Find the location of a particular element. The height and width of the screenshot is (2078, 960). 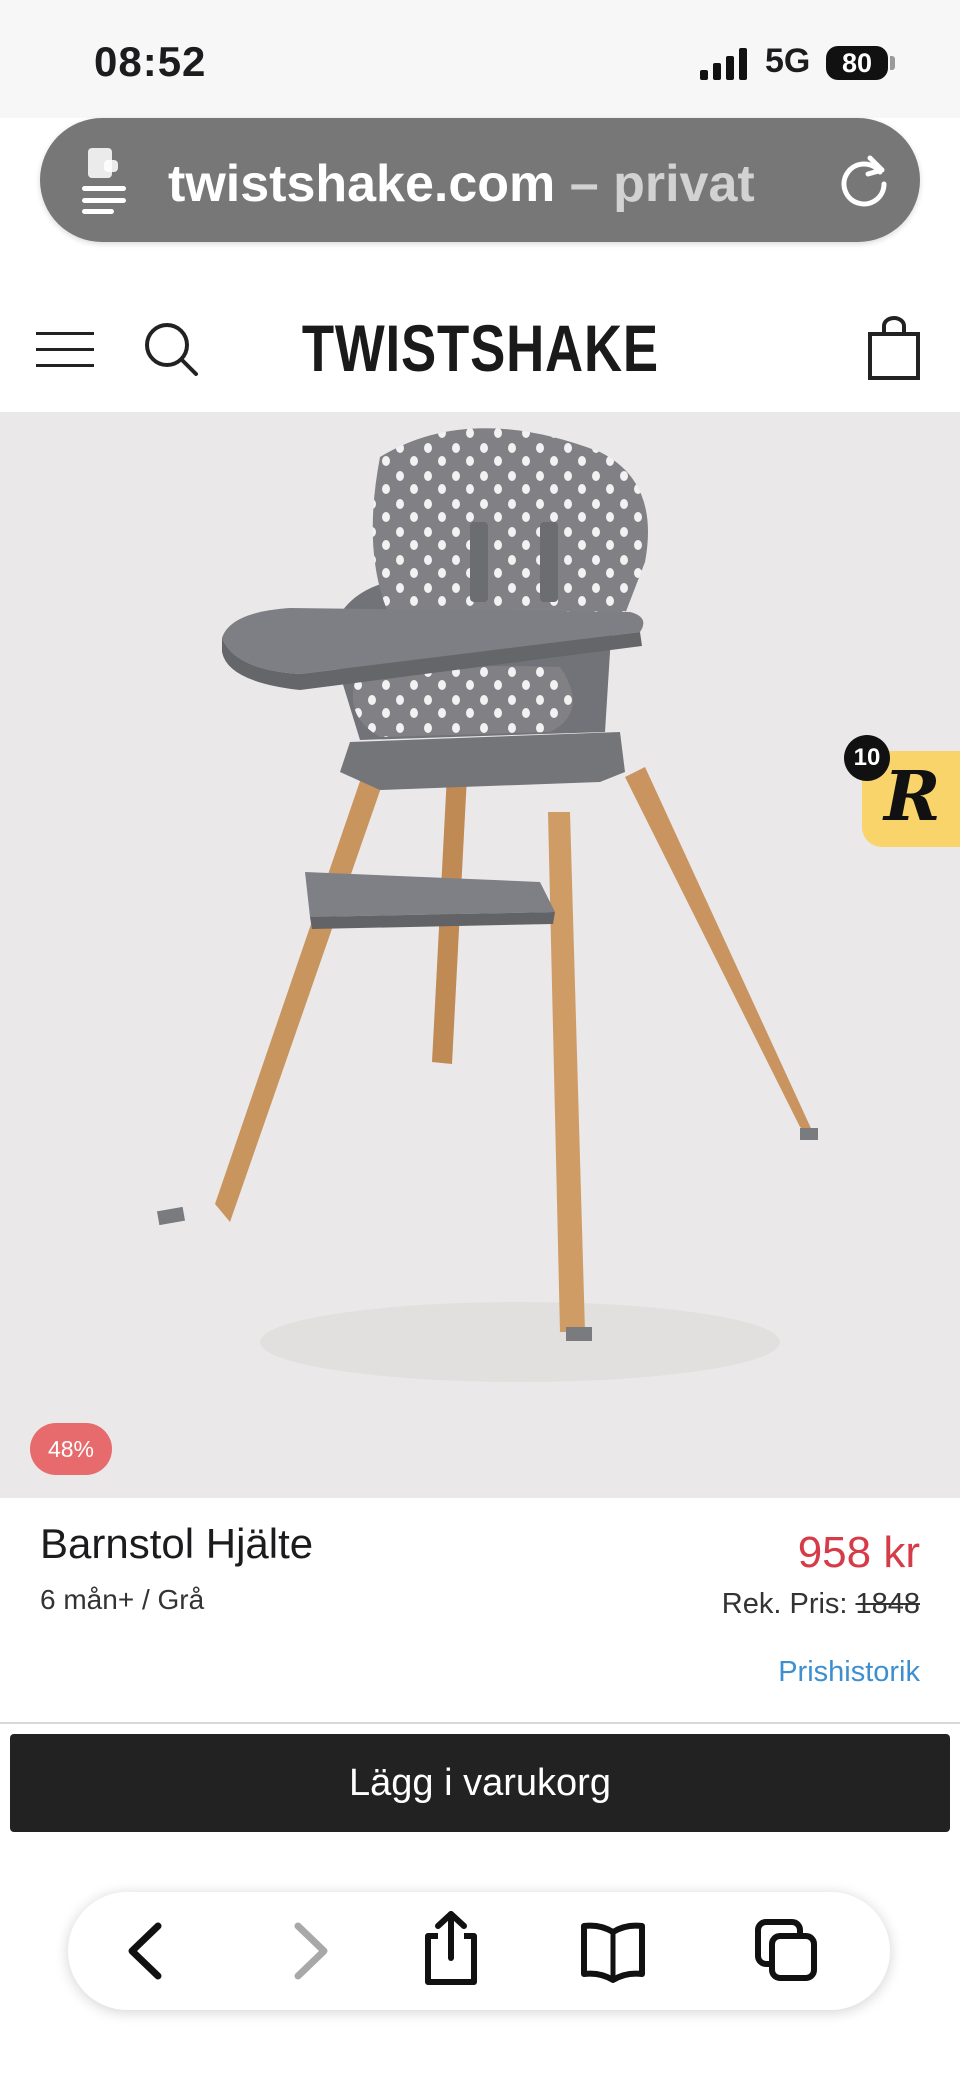

browser-toolbar is located at coordinates (479, 1951).